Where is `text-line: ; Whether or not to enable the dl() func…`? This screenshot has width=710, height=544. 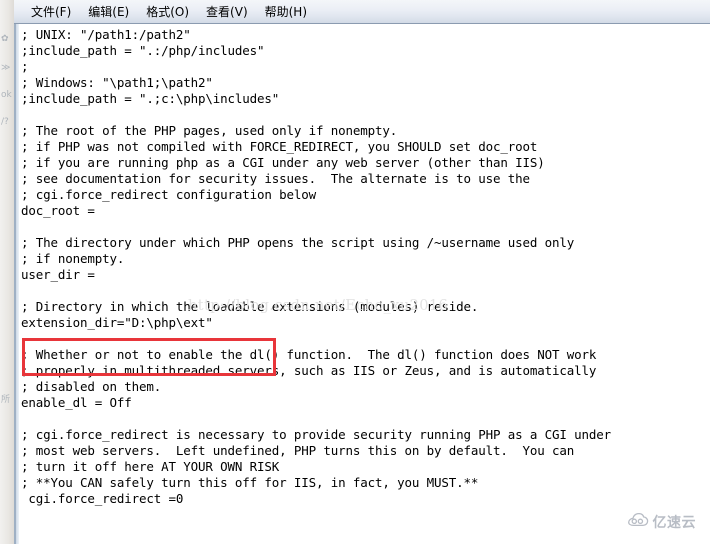
text-line: ; Whether or not to enable the dl() func… is located at coordinates (309, 354).